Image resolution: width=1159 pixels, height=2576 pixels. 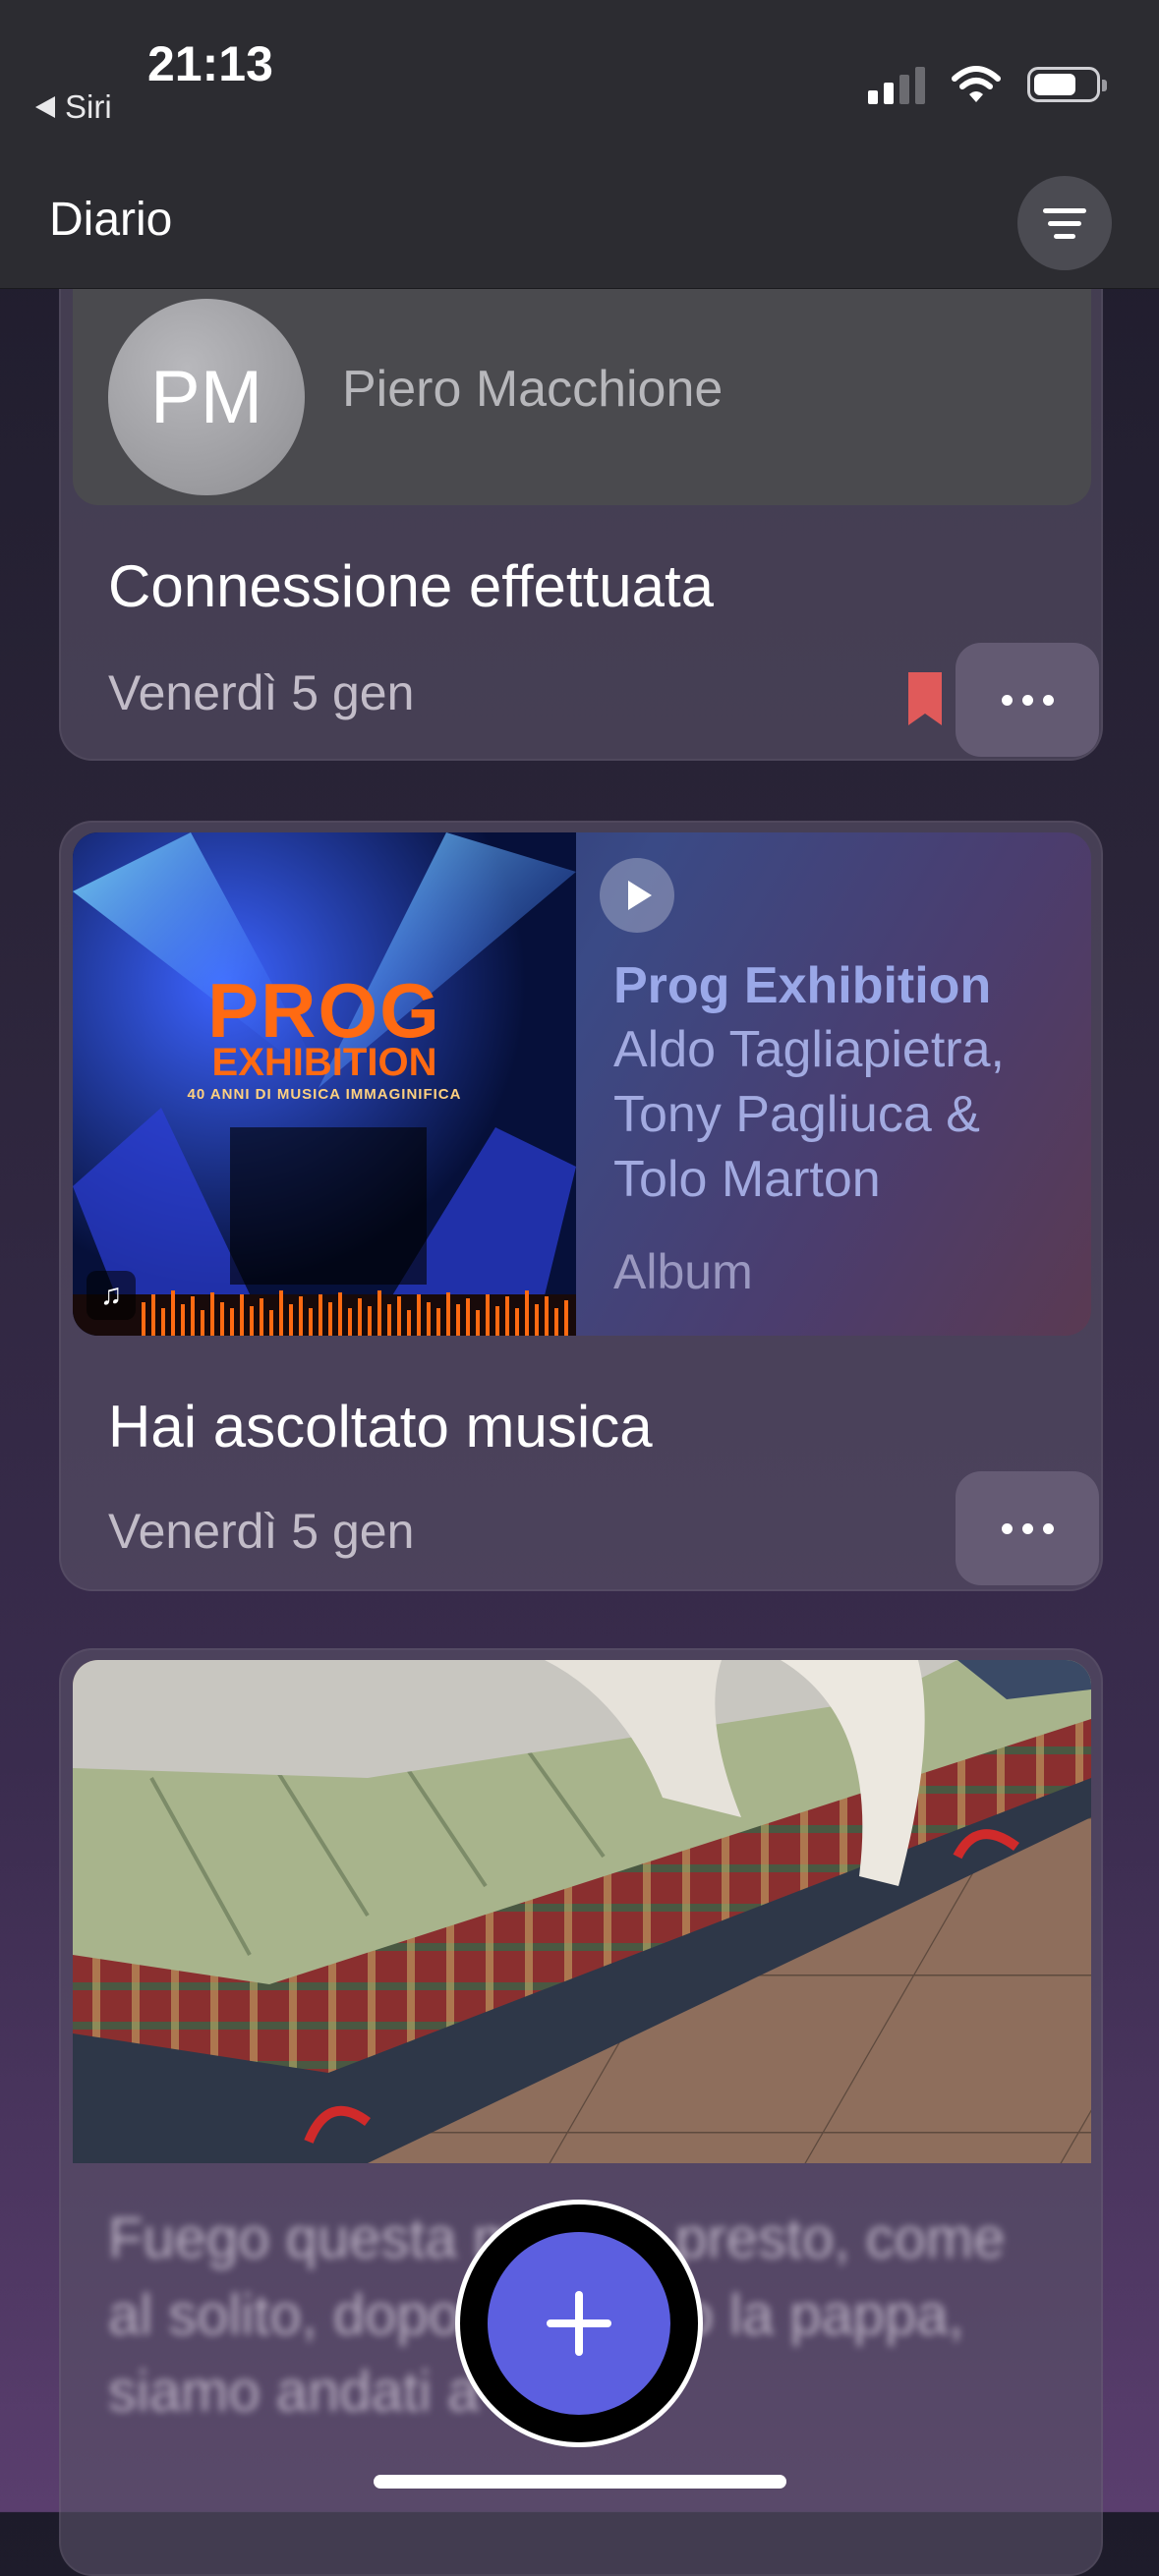 I want to click on wifi-icon, so click(x=977, y=84).